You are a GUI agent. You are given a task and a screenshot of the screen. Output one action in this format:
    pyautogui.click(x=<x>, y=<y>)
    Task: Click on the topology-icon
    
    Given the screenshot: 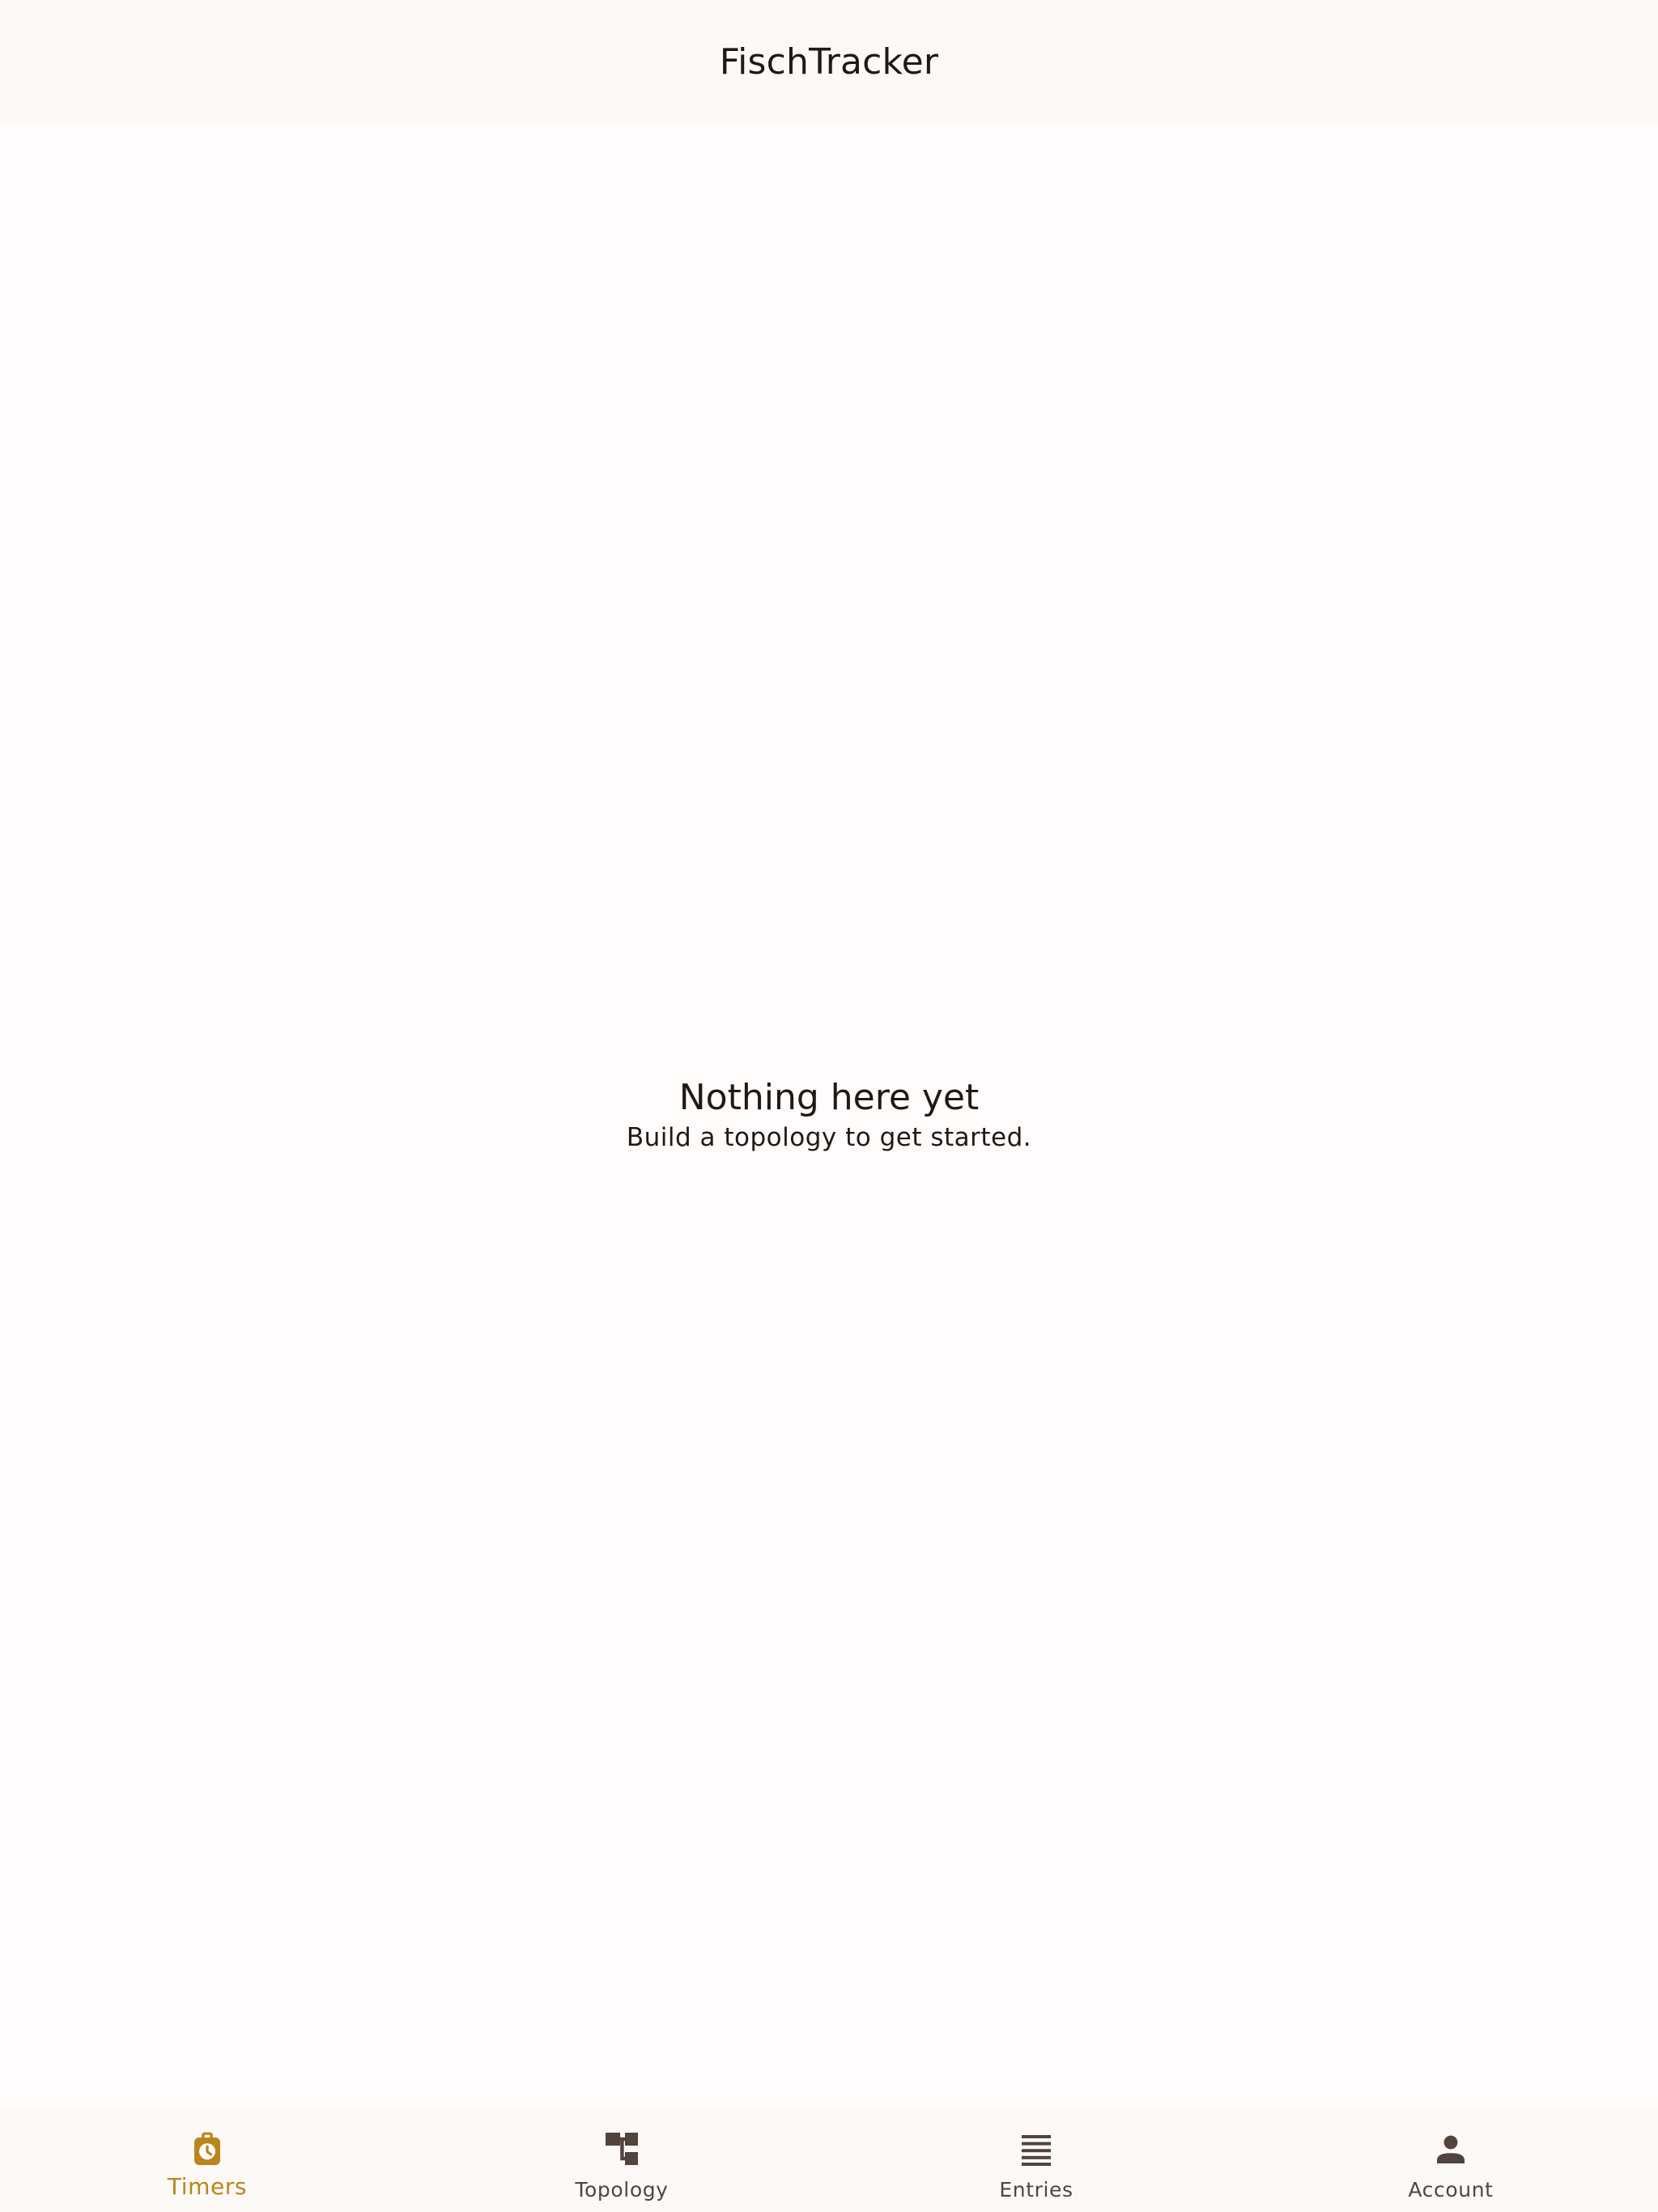 What is the action you would take?
    pyautogui.click(x=622, y=2149)
    